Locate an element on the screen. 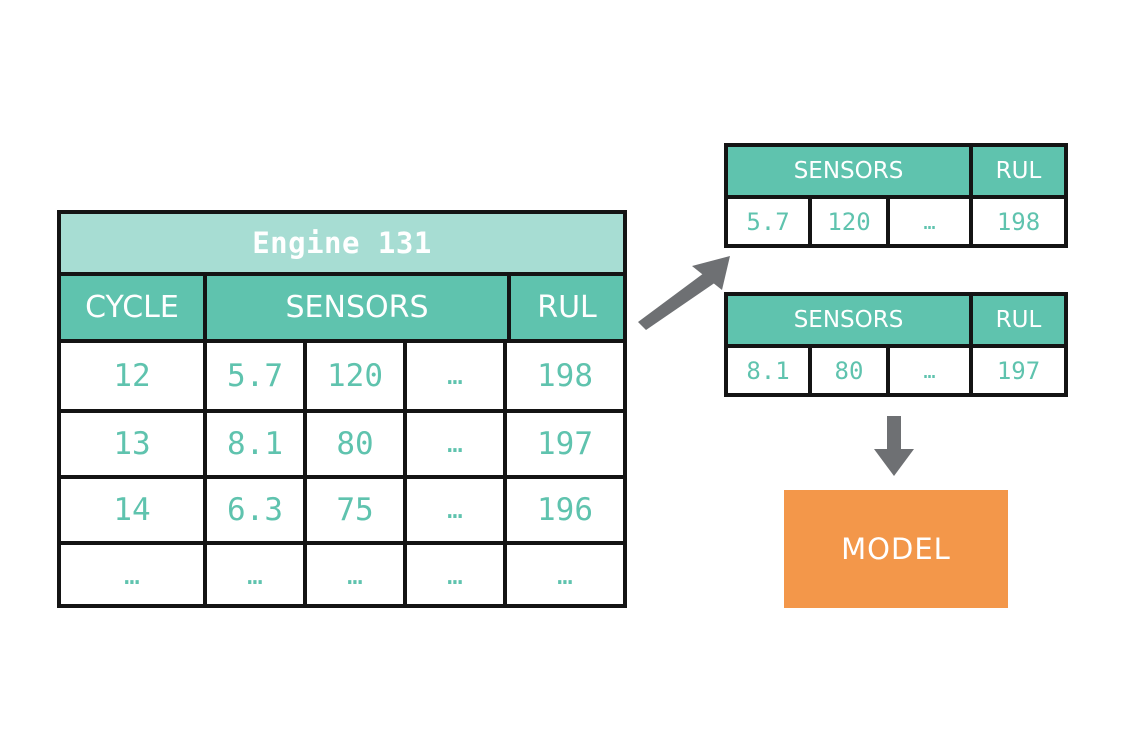  model-box-label: MODEL is located at coordinates (896, 549).